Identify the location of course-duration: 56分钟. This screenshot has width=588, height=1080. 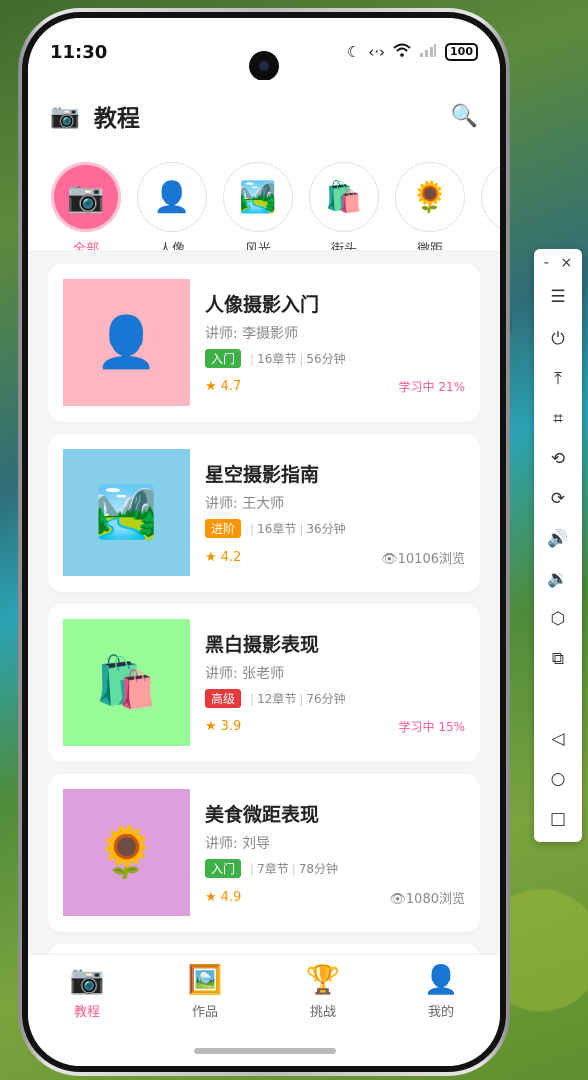
(326, 359).